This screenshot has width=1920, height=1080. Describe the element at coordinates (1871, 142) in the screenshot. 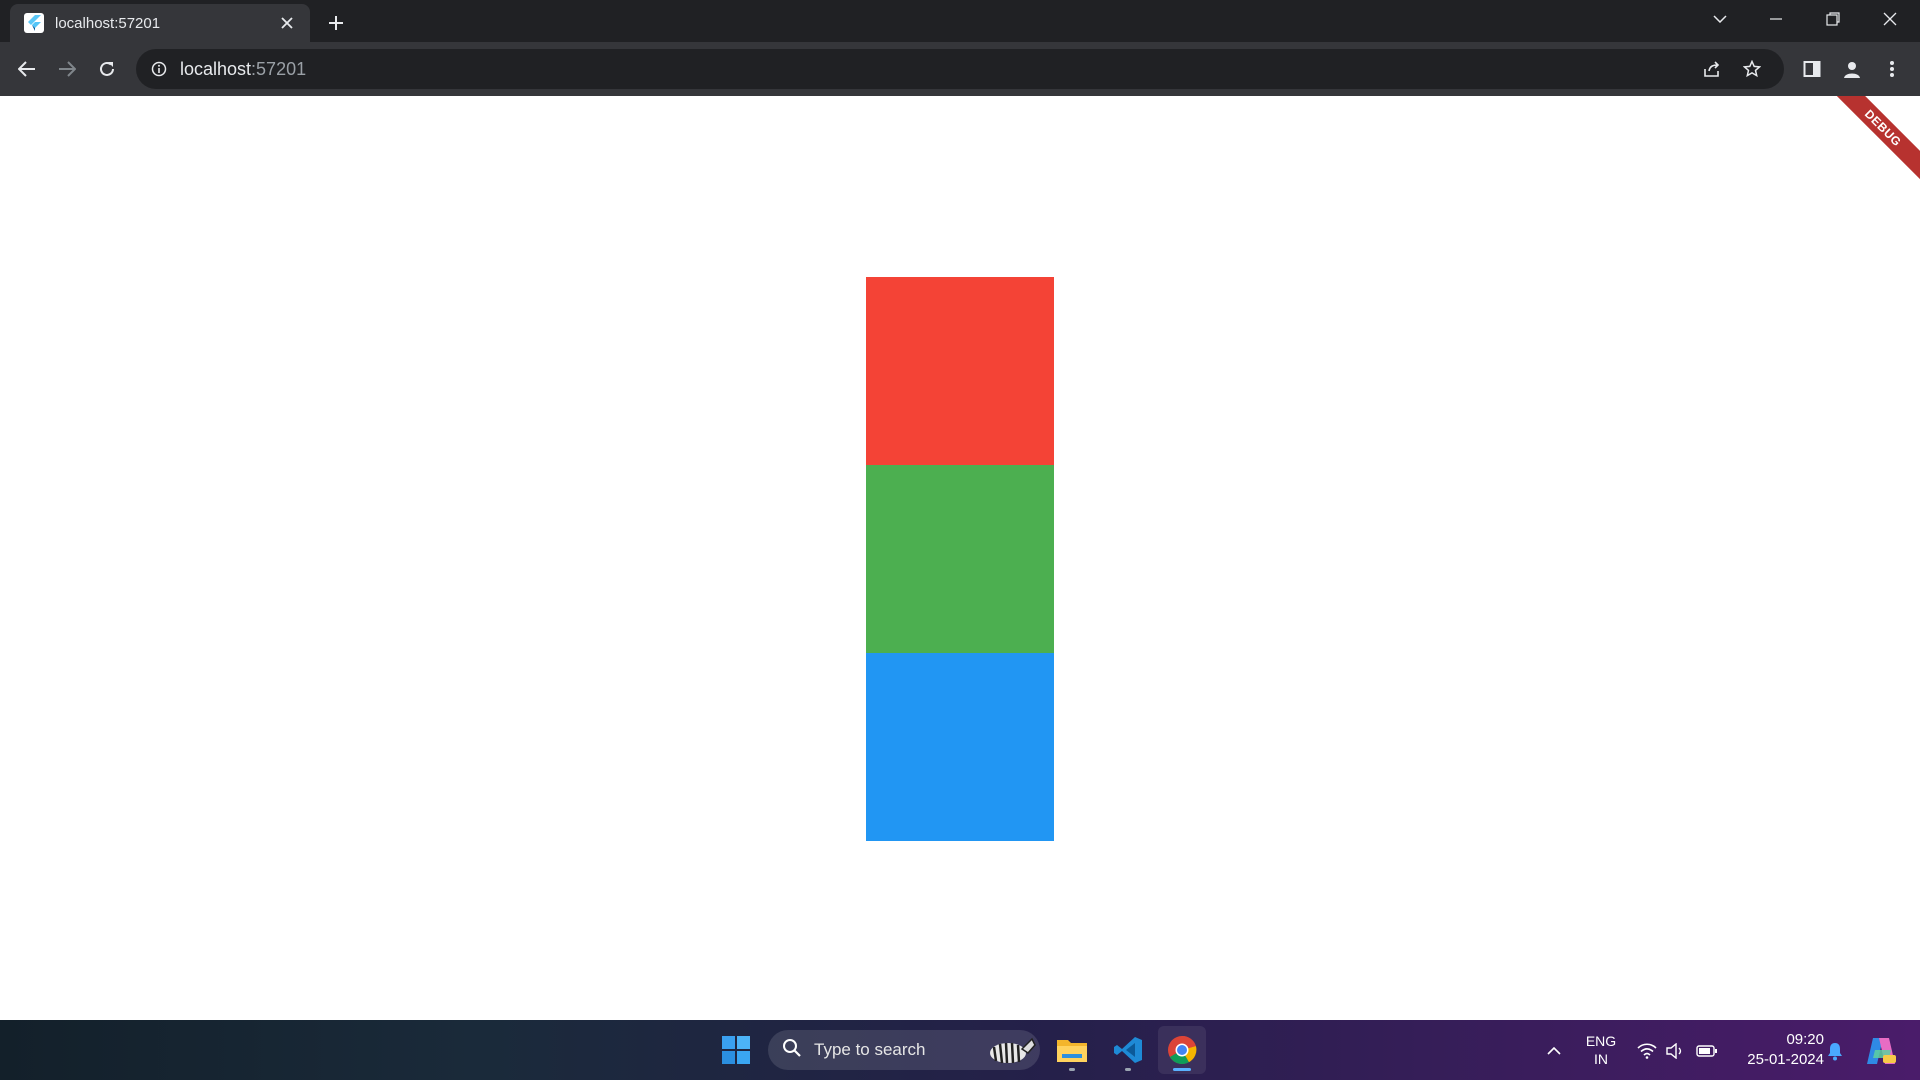

I see `debug-banner: DEBUG` at that location.